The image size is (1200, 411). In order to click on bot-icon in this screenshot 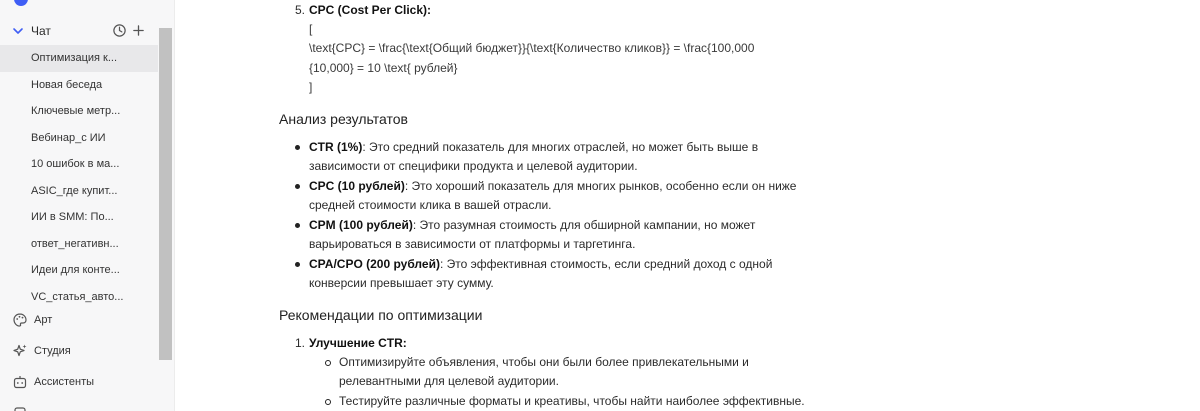, I will do `click(20, 382)`.